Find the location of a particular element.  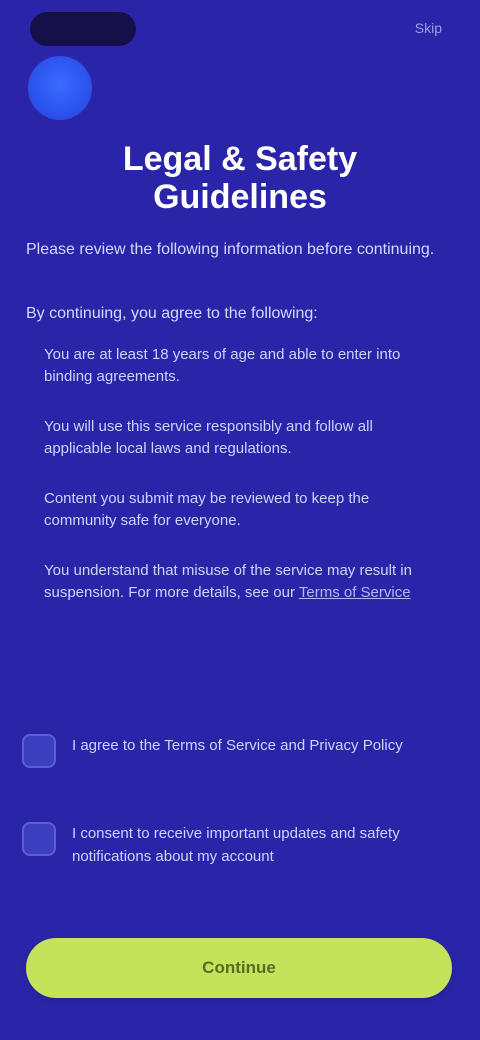

status-bar-pill is located at coordinates (83, 29).